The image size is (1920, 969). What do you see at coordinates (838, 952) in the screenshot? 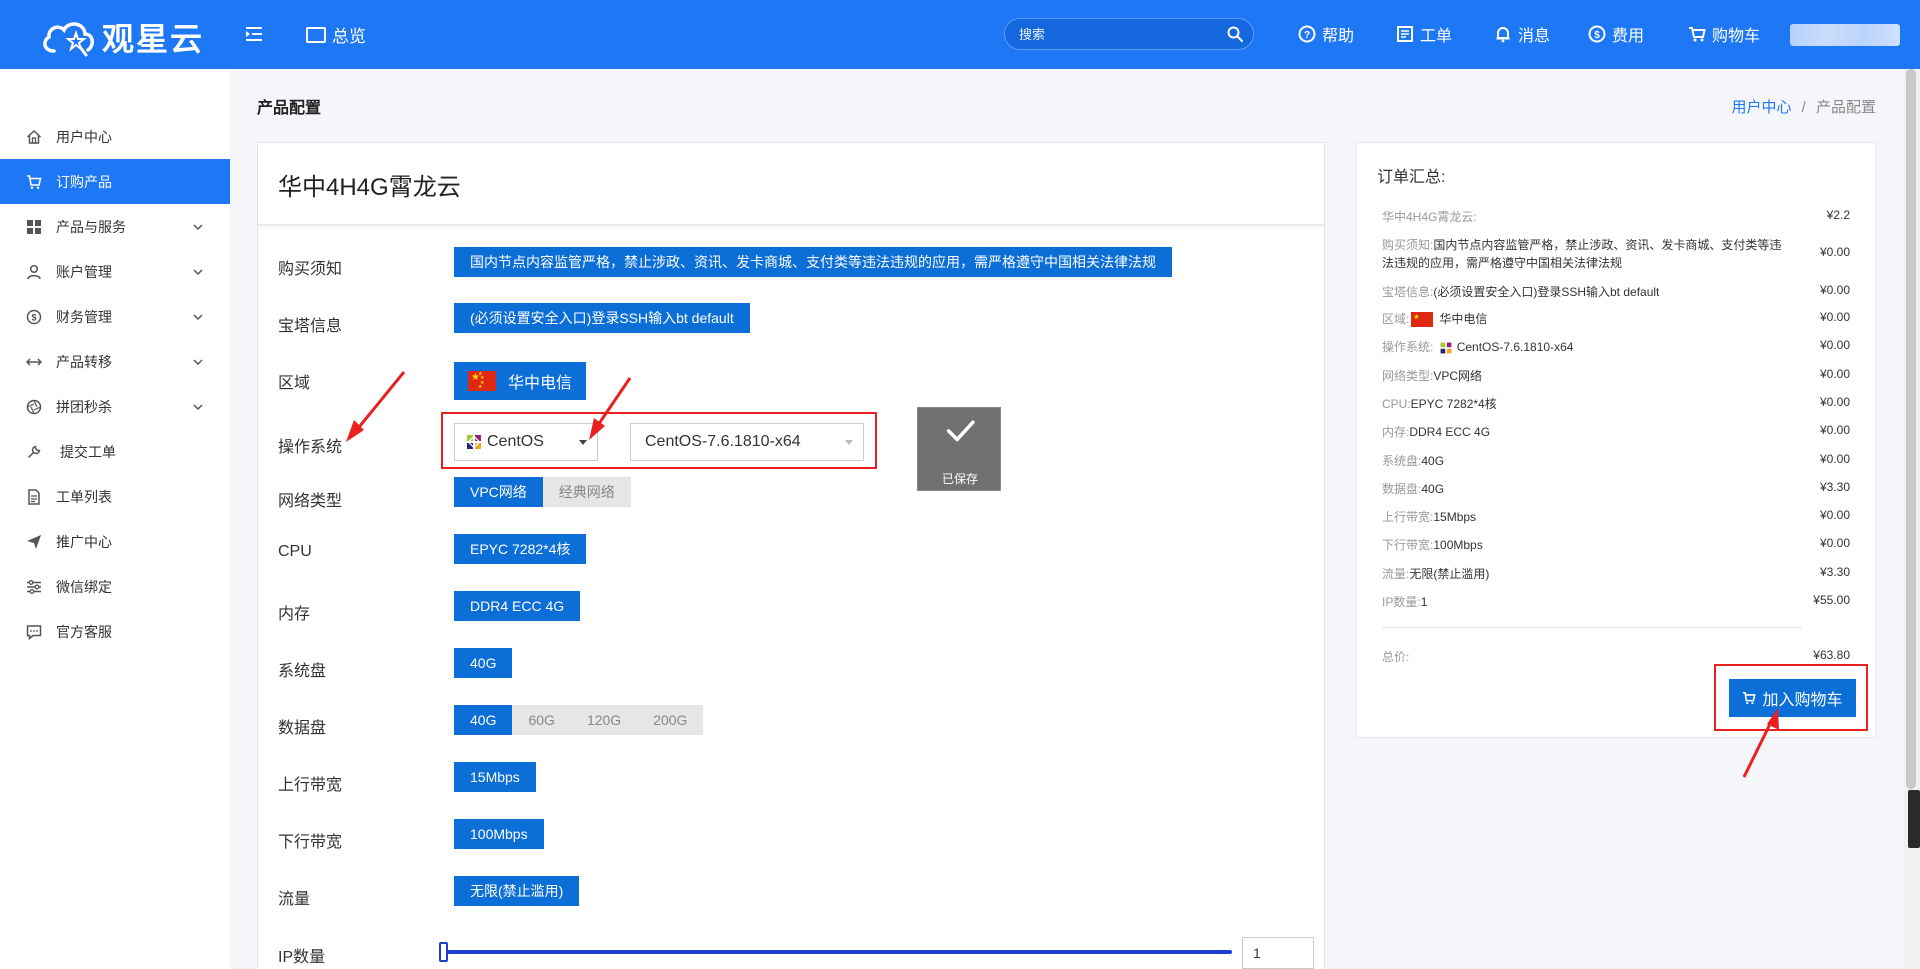
I see `ip-count-slider-track` at bounding box center [838, 952].